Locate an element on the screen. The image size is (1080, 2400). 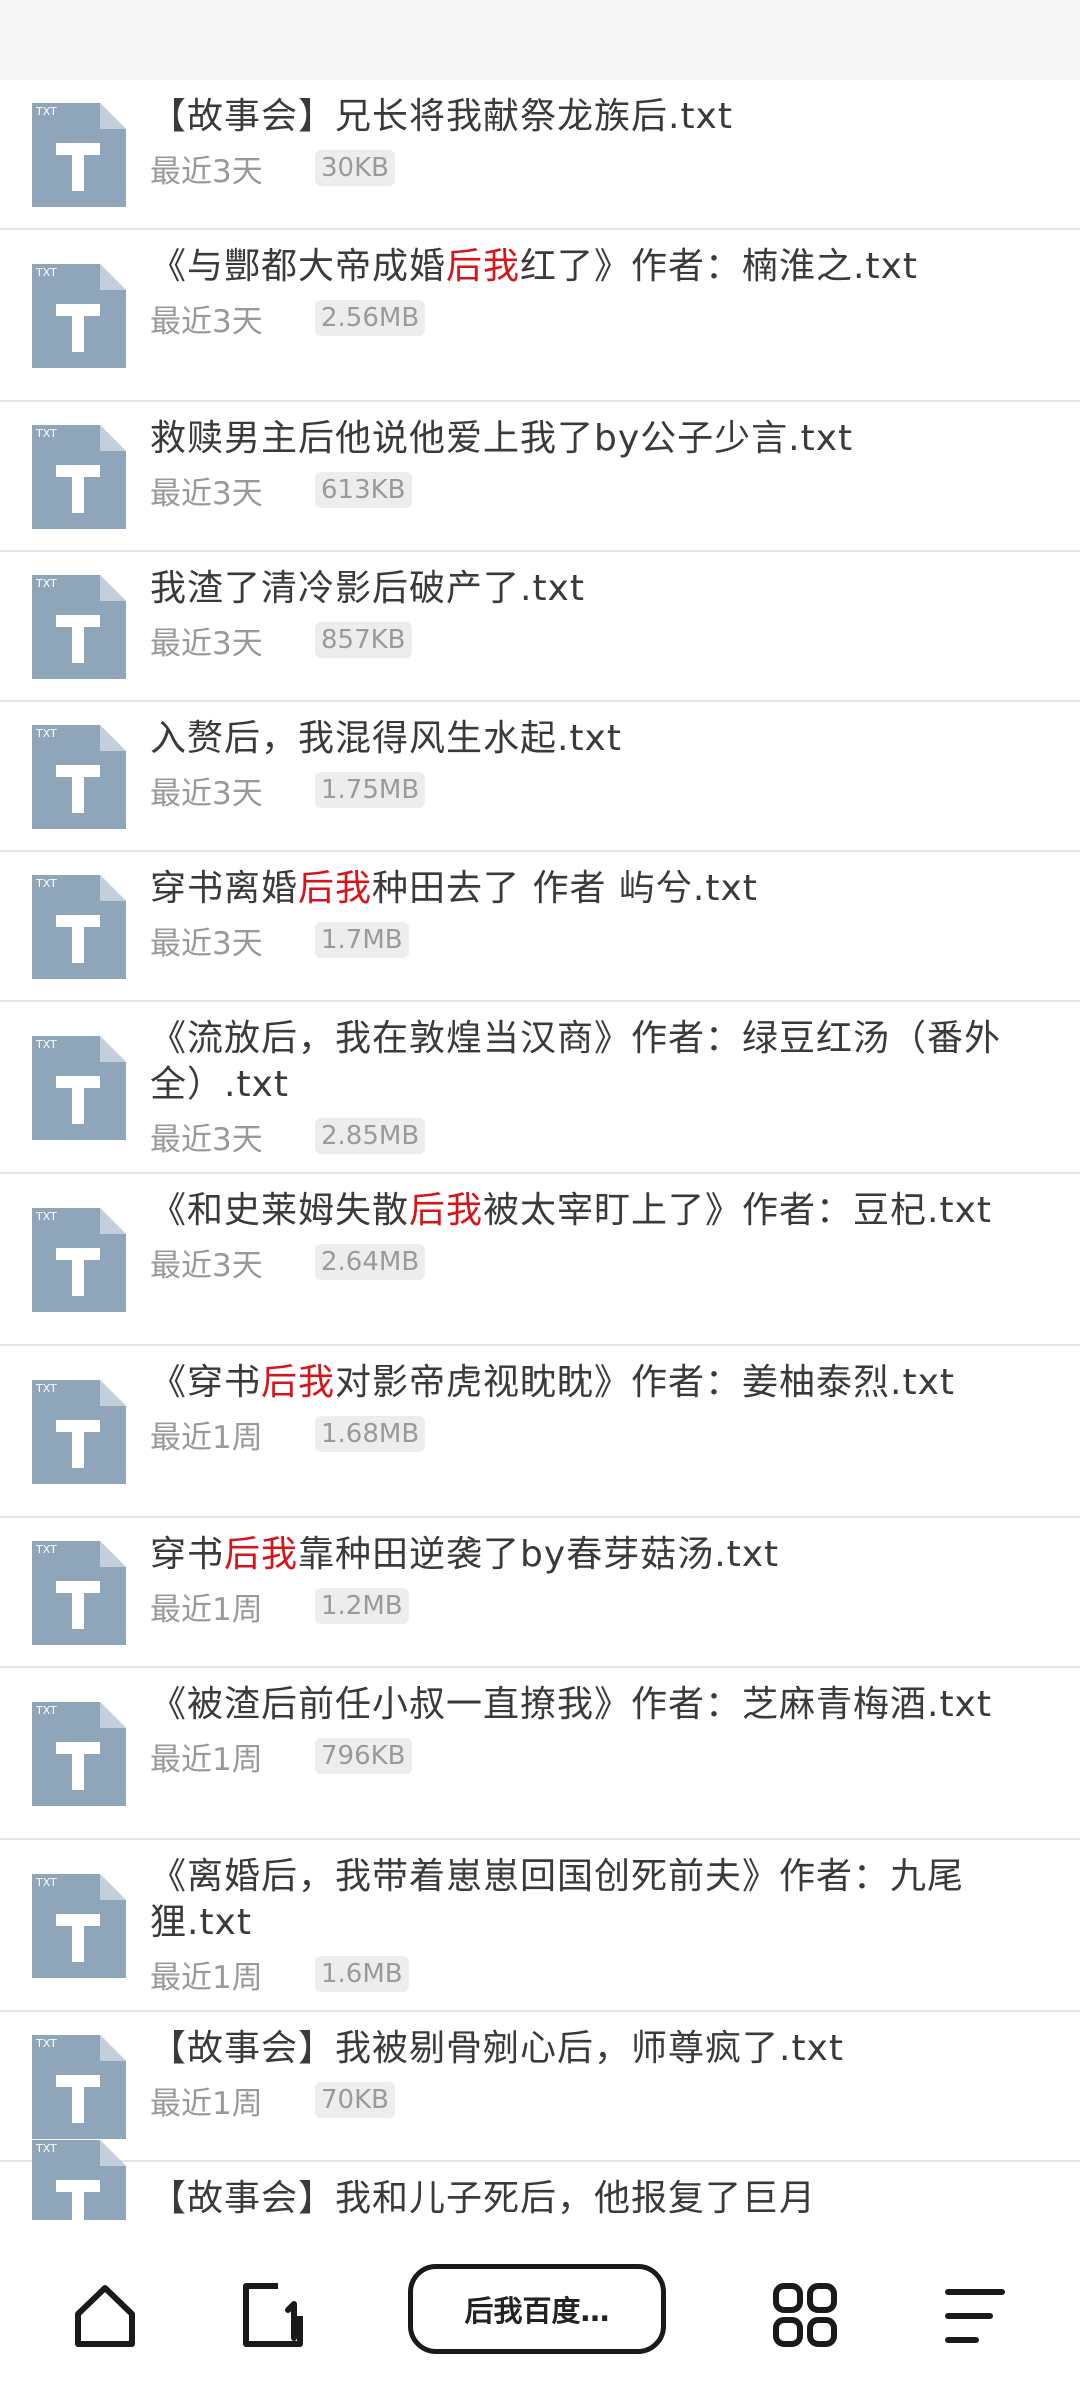
file-row: TXT 【故事会】兄长将我献祭龙族后.txt 最近3天 30KB is located at coordinates (540, 155).